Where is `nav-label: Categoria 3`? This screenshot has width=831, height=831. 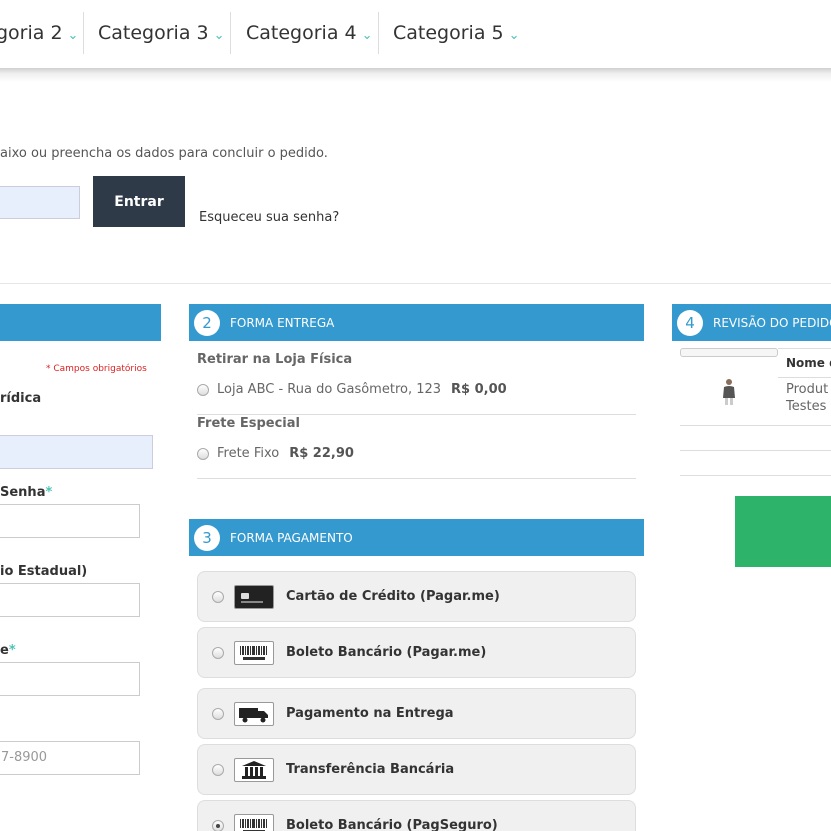 nav-label: Categoria 3 is located at coordinates (153, 33).